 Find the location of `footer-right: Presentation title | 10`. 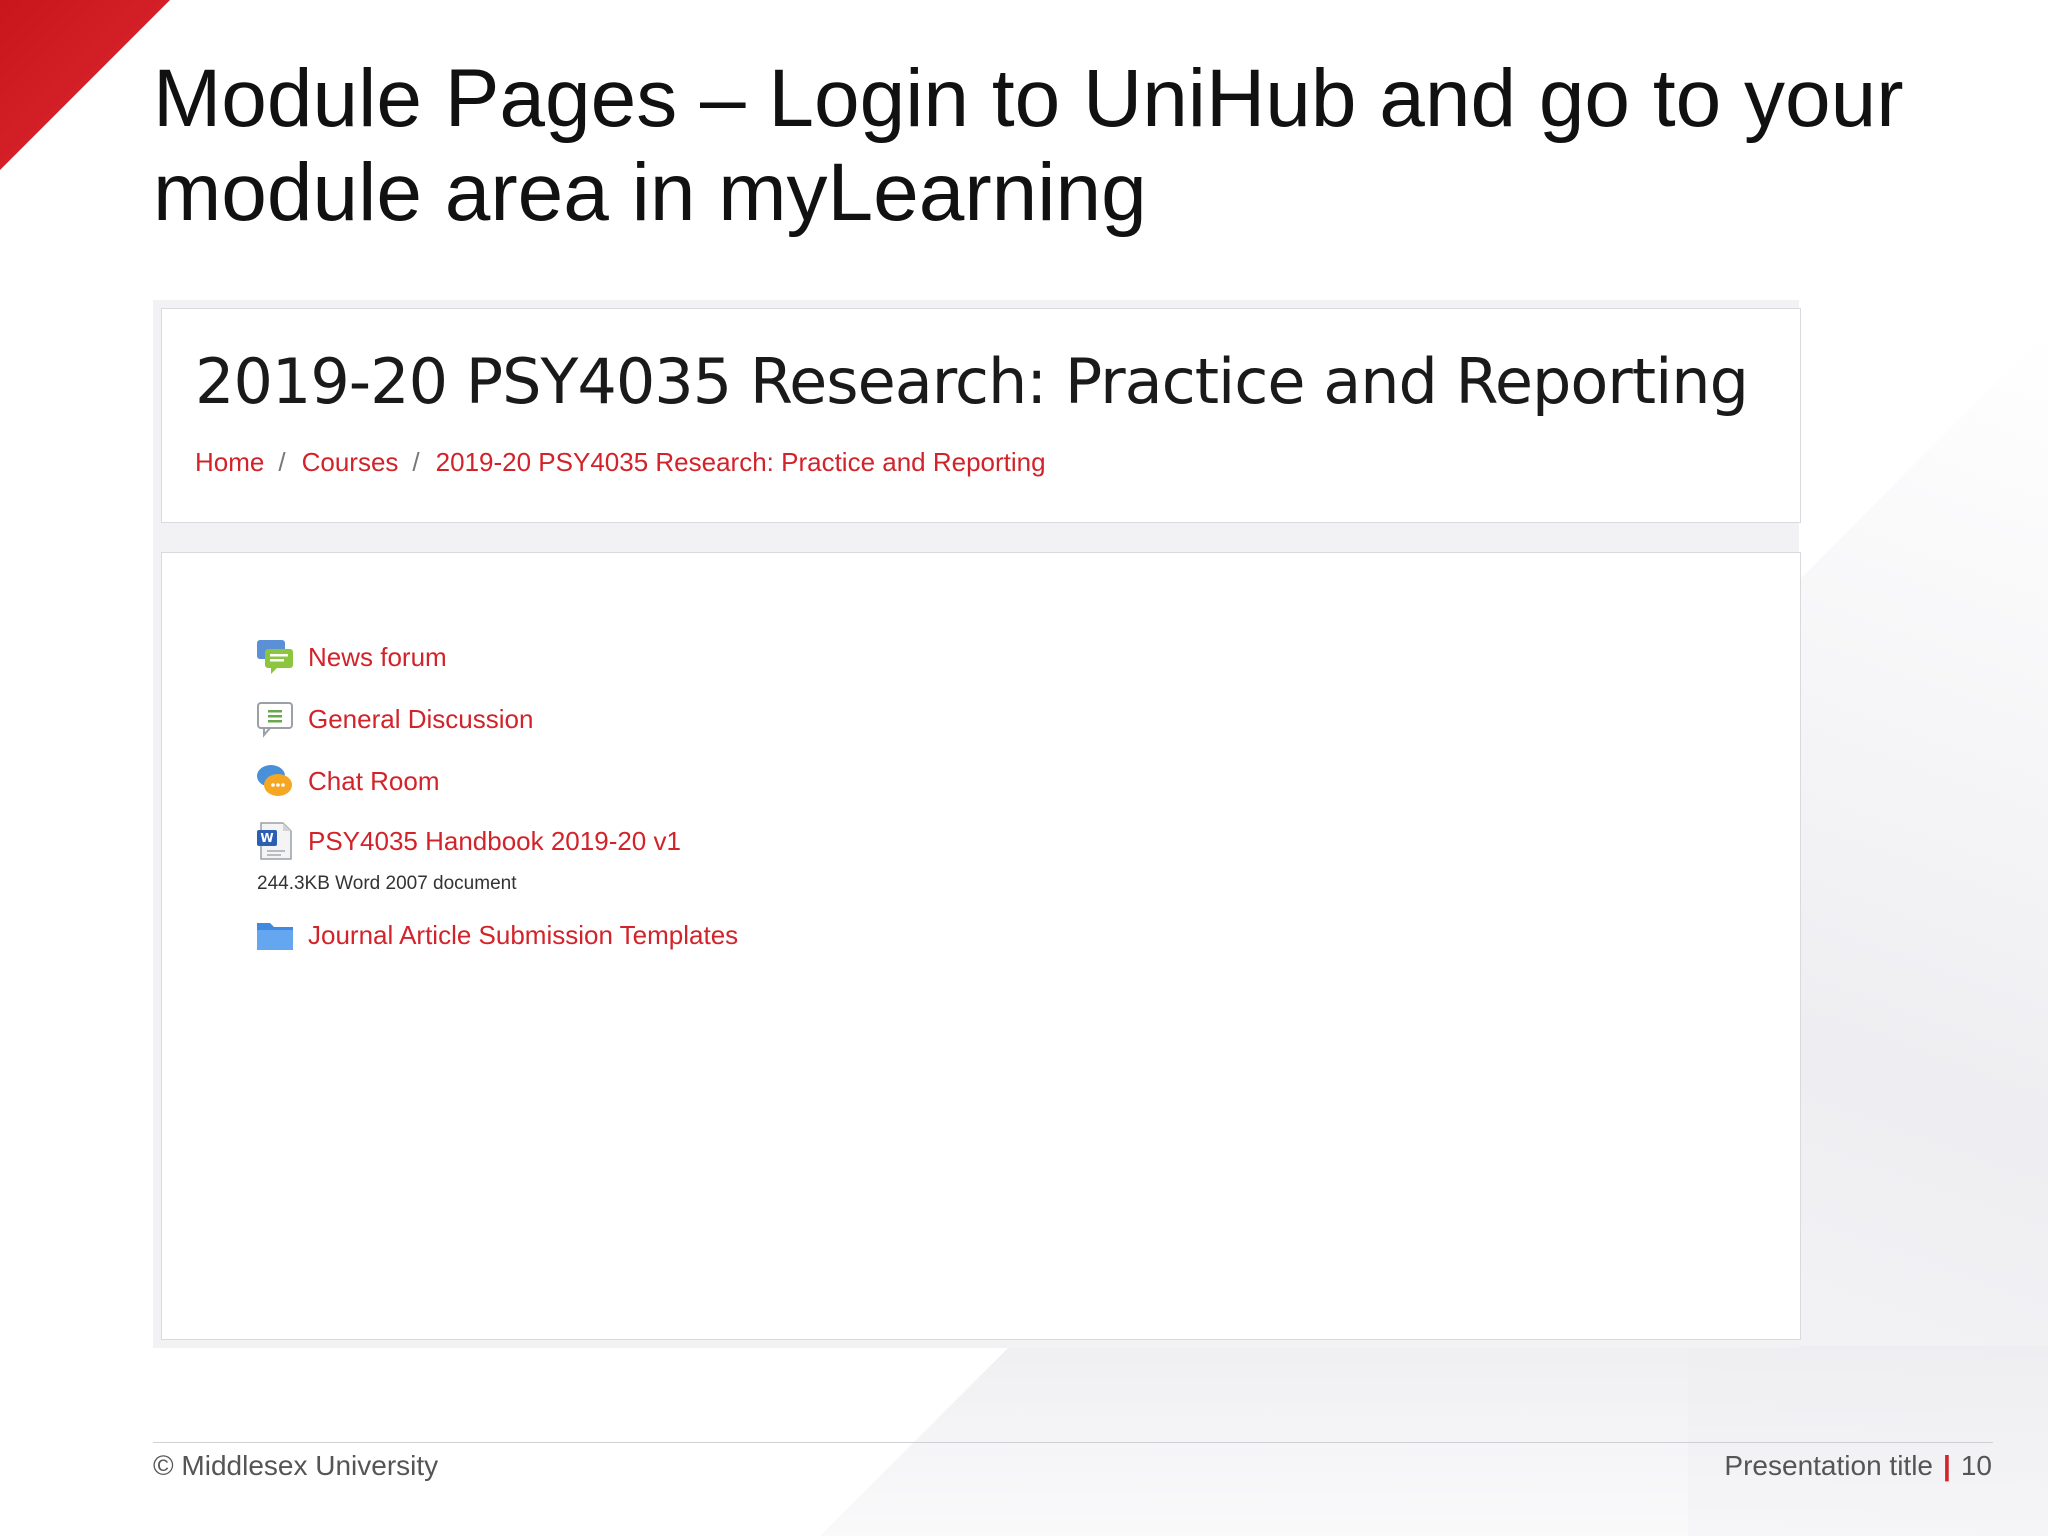

footer-right: Presentation title | 10 is located at coordinates (1858, 1466).